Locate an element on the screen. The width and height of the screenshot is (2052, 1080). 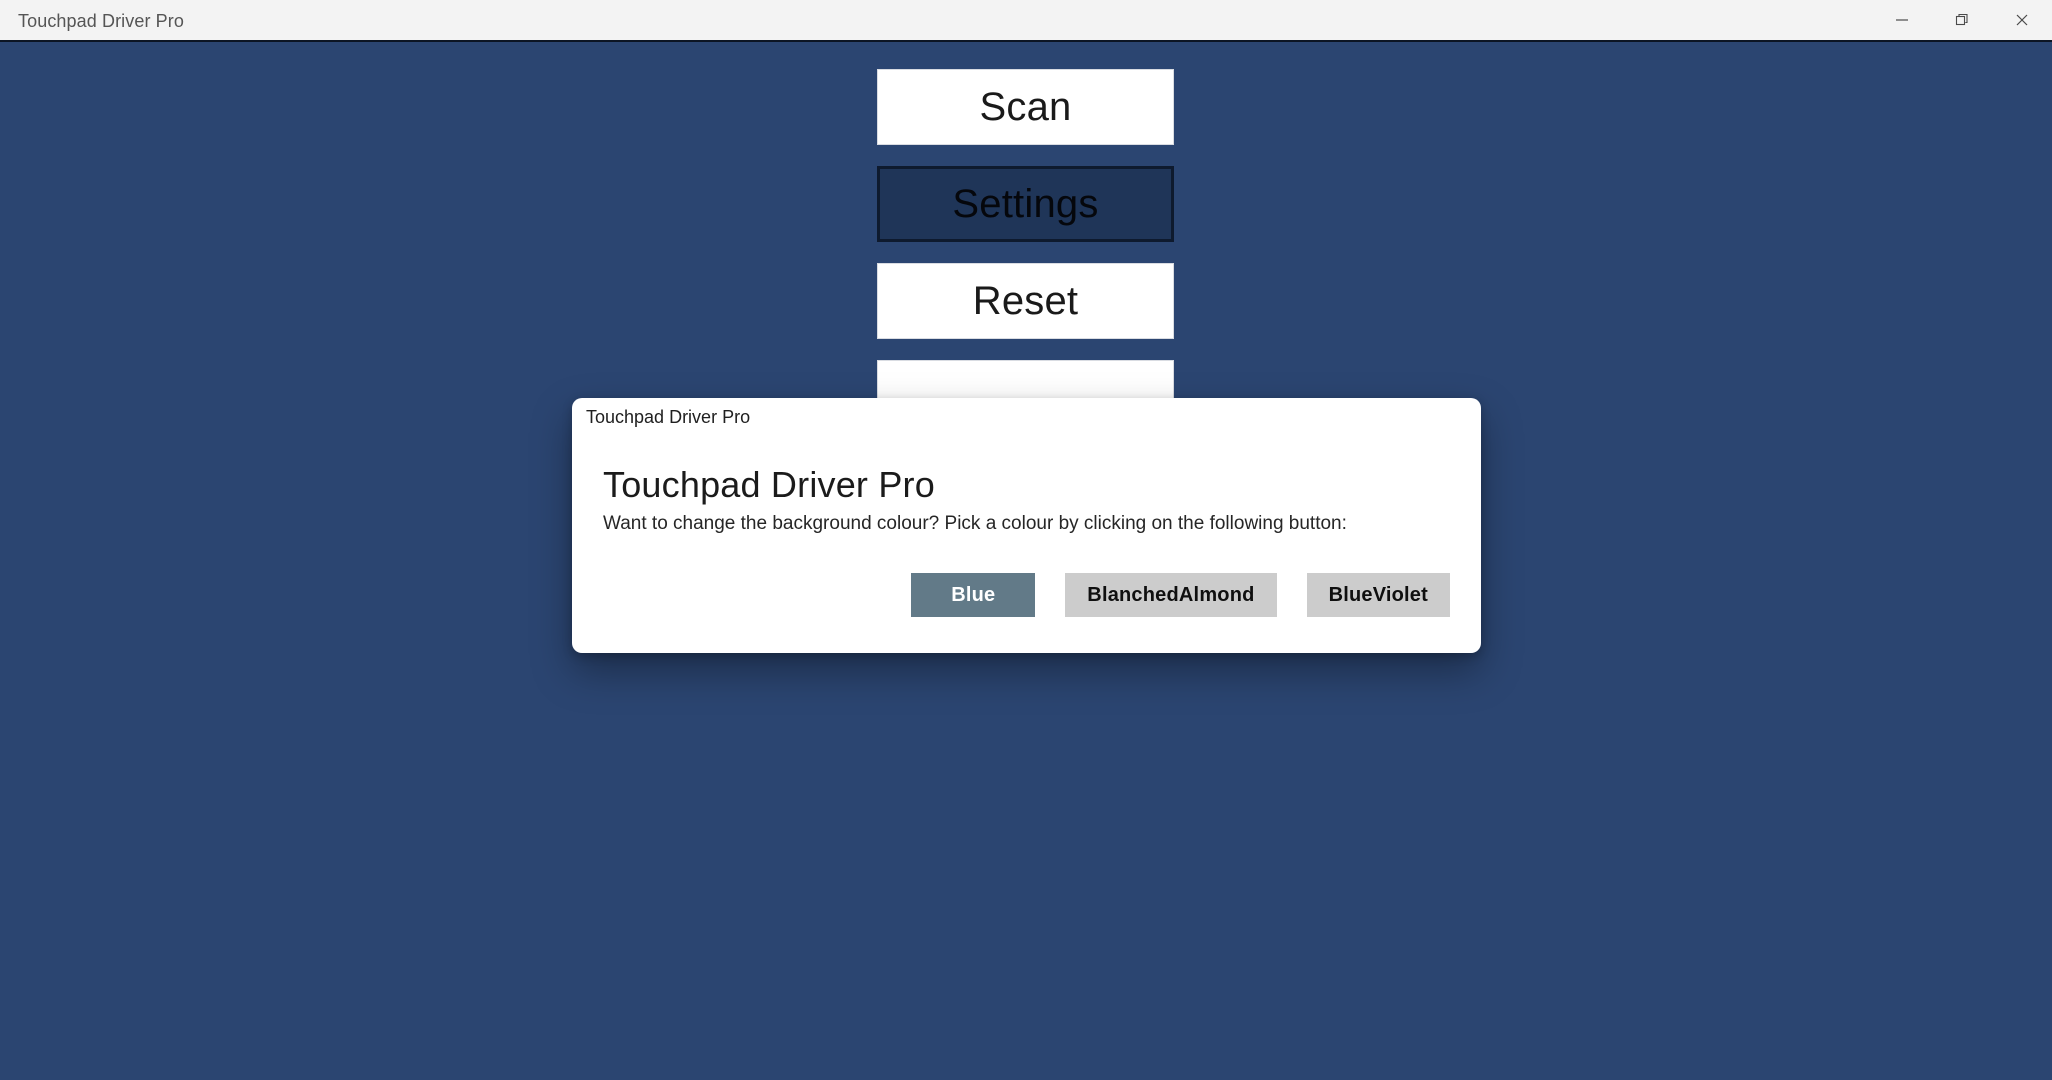
blue-button: Blue is located at coordinates (973, 595).